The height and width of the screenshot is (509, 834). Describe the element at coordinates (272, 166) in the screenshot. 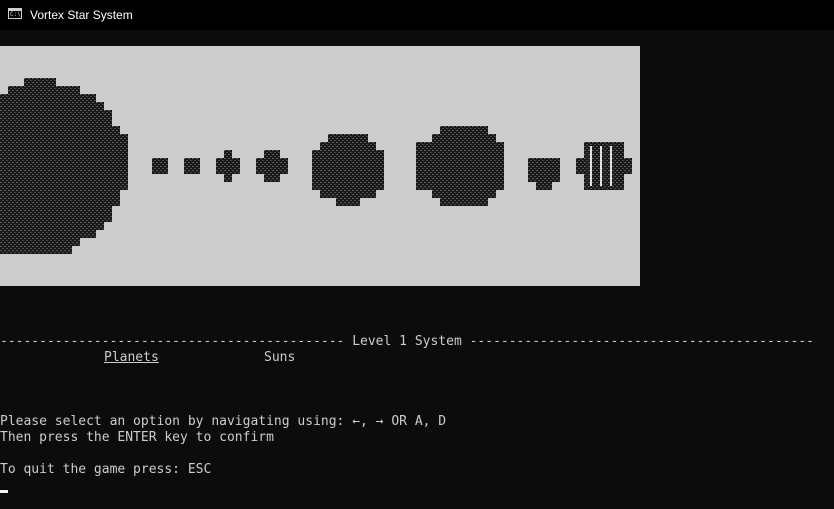

I see `planet-4-shape` at that location.